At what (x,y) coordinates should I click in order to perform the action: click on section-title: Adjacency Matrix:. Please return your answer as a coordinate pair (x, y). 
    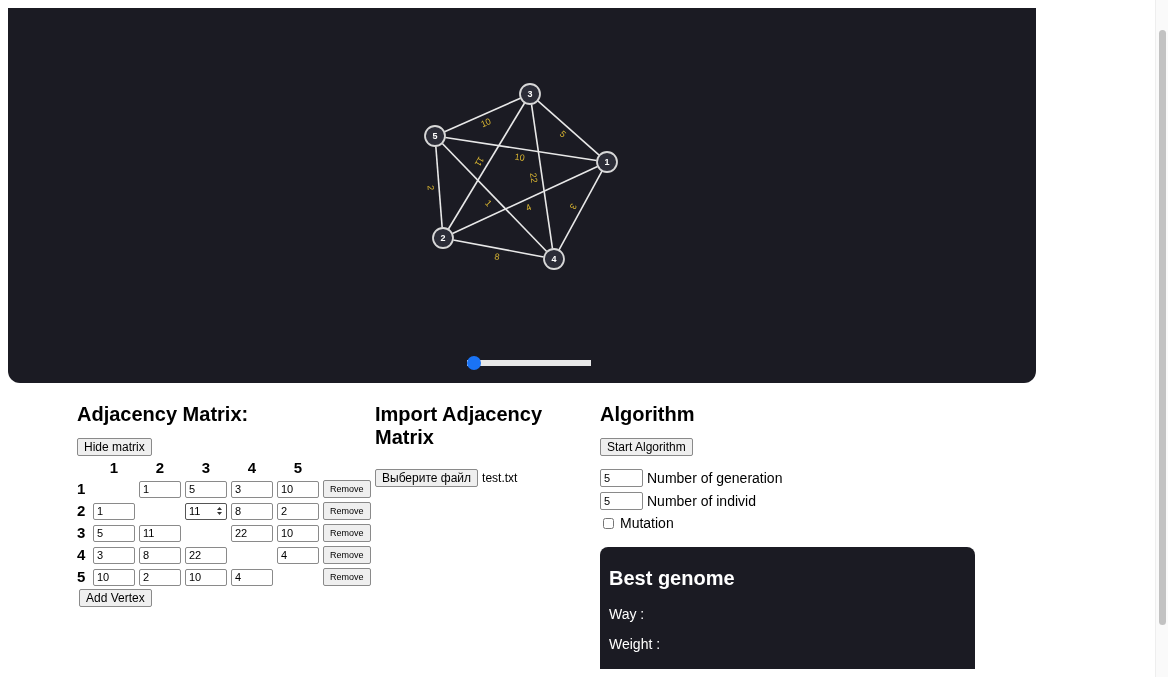
    Looking at the image, I should click on (163, 414).